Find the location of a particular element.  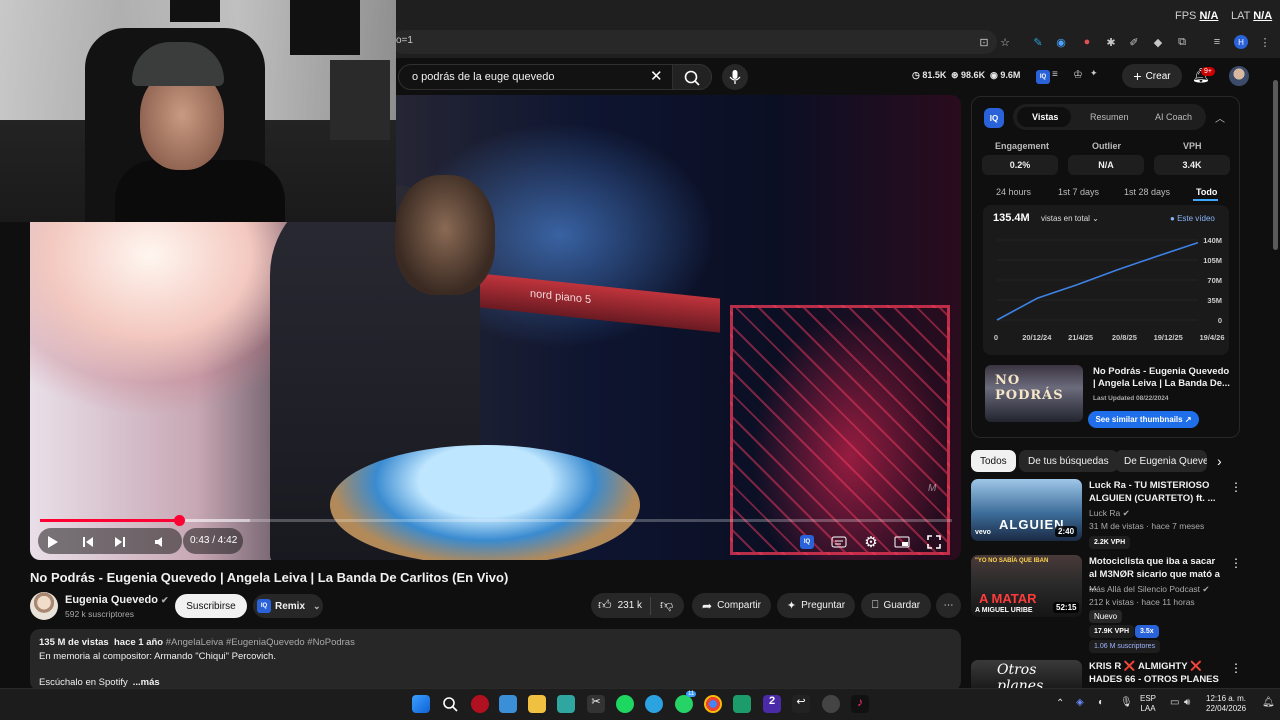

reading-list-icon: ≡ is located at coordinates (1217, 42).